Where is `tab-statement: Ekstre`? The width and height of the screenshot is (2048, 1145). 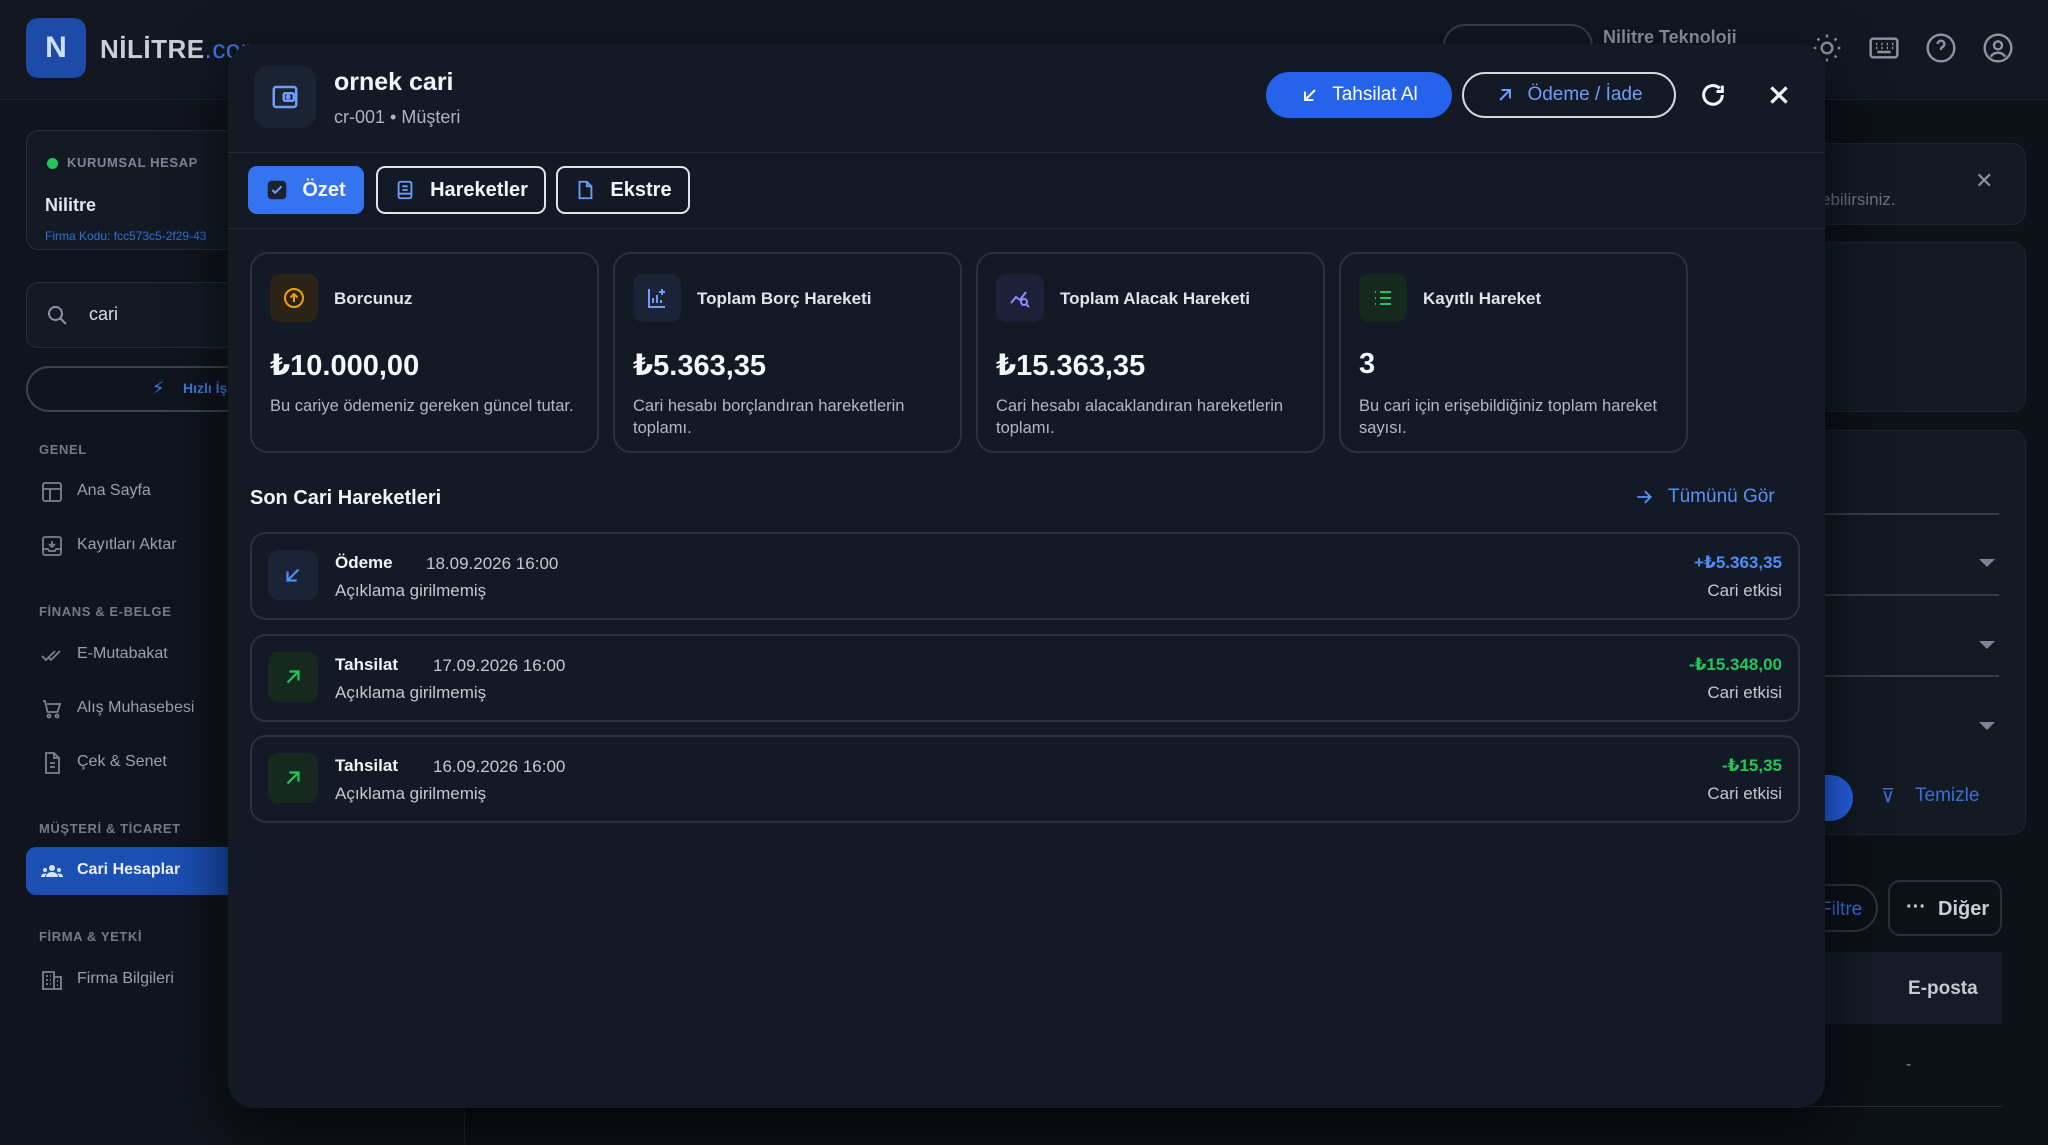 tab-statement: Ekstre is located at coordinates (623, 190).